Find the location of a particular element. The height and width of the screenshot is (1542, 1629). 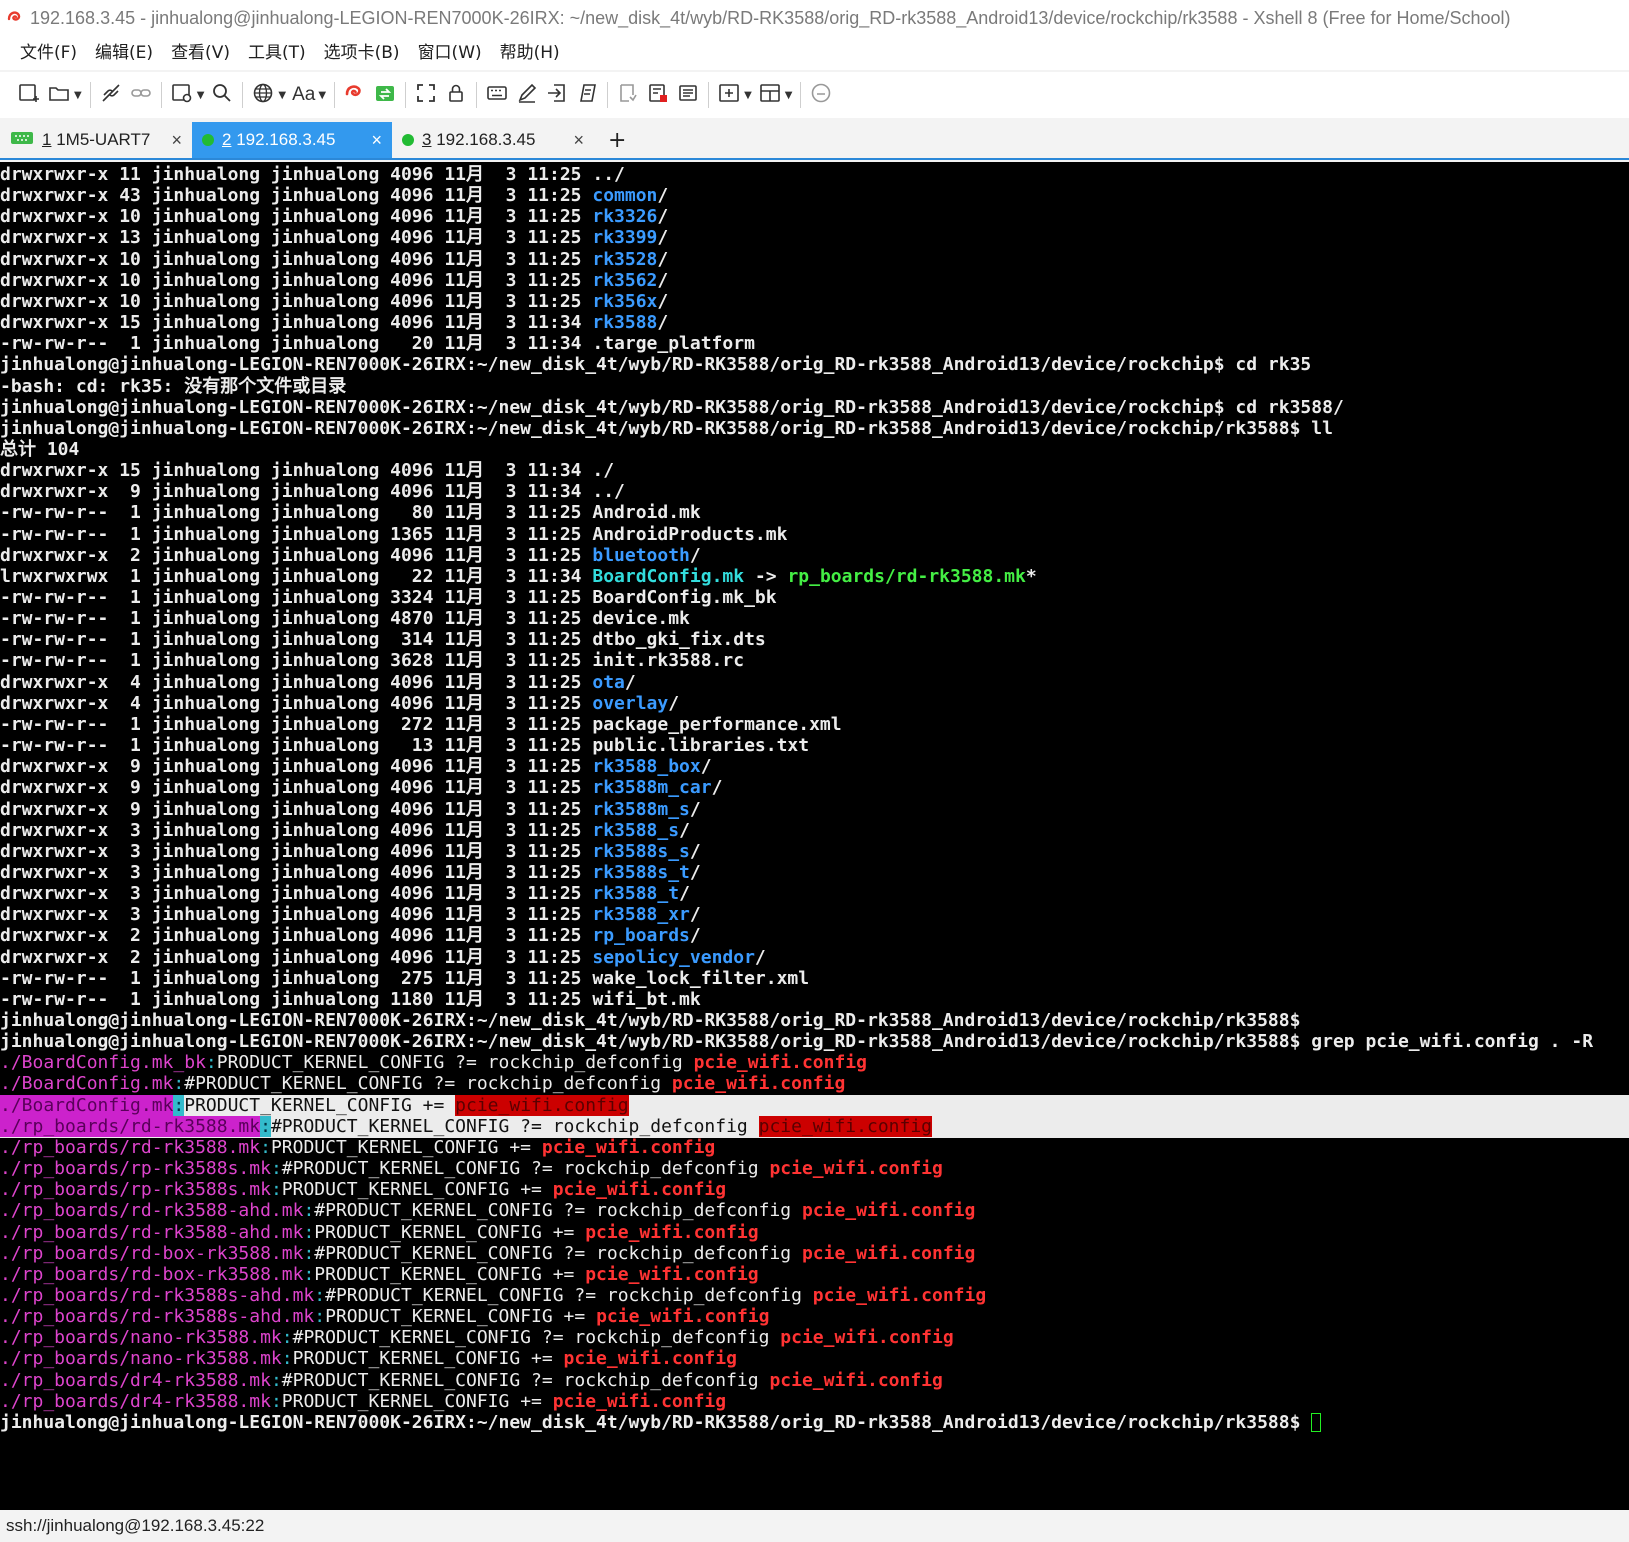

terminal-text: rk3326 is located at coordinates (625, 217).